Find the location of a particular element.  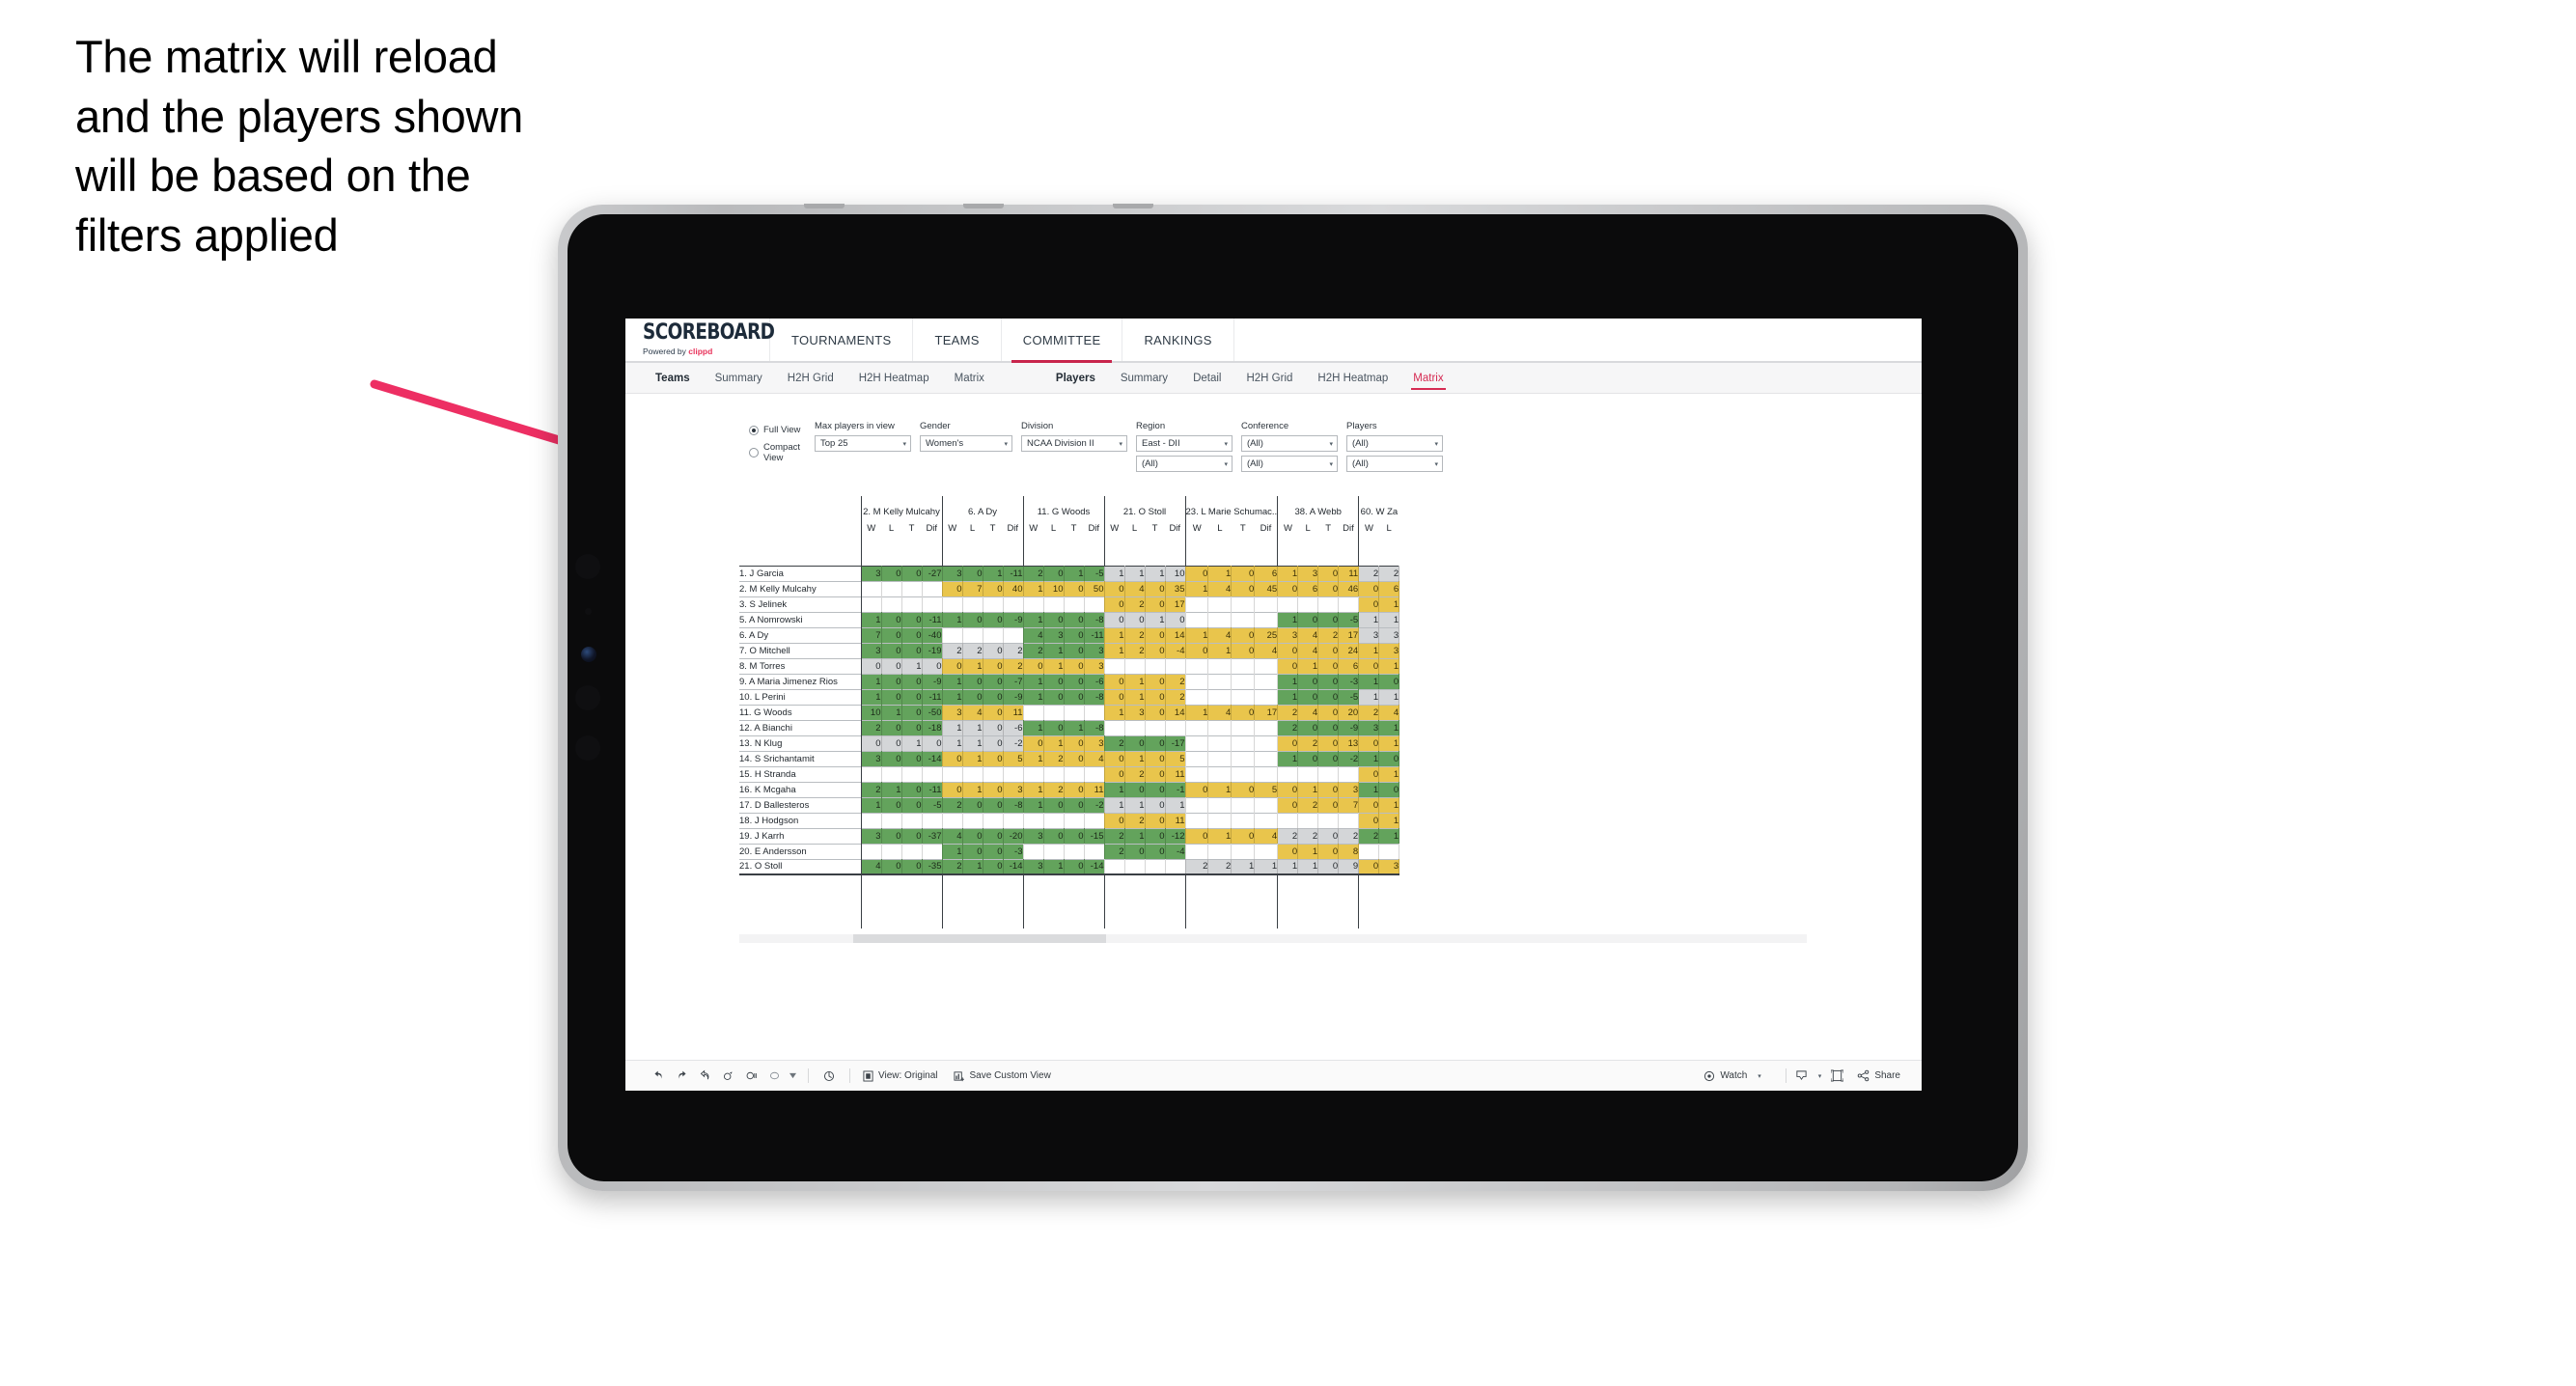

filter-select-gender: Women's ▾ is located at coordinates (966, 444).